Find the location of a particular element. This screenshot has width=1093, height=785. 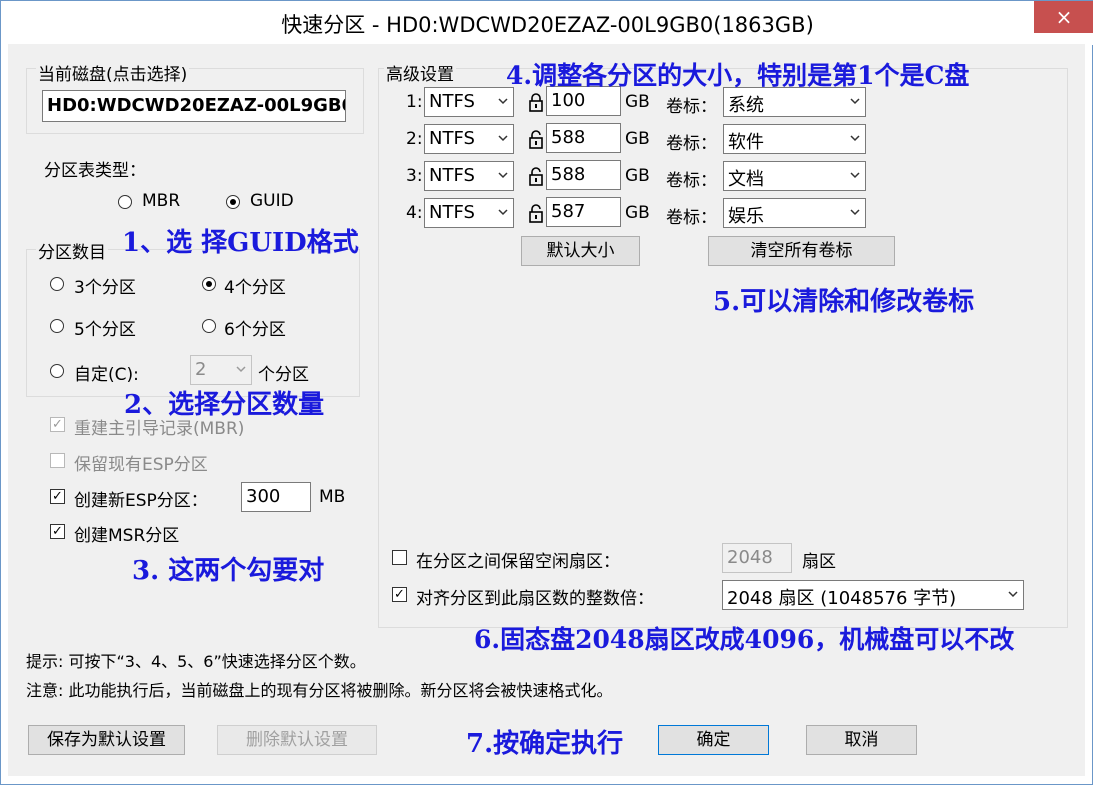

create-esp-label: 创建新ESP分区： is located at coordinates (141, 501).